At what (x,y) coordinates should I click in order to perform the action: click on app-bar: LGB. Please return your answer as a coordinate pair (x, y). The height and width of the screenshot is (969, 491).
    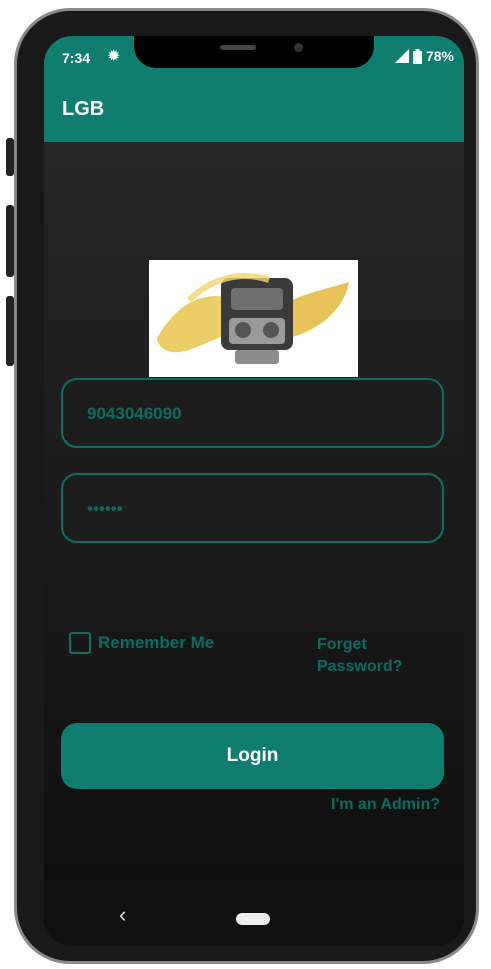
    Looking at the image, I should click on (254, 109).